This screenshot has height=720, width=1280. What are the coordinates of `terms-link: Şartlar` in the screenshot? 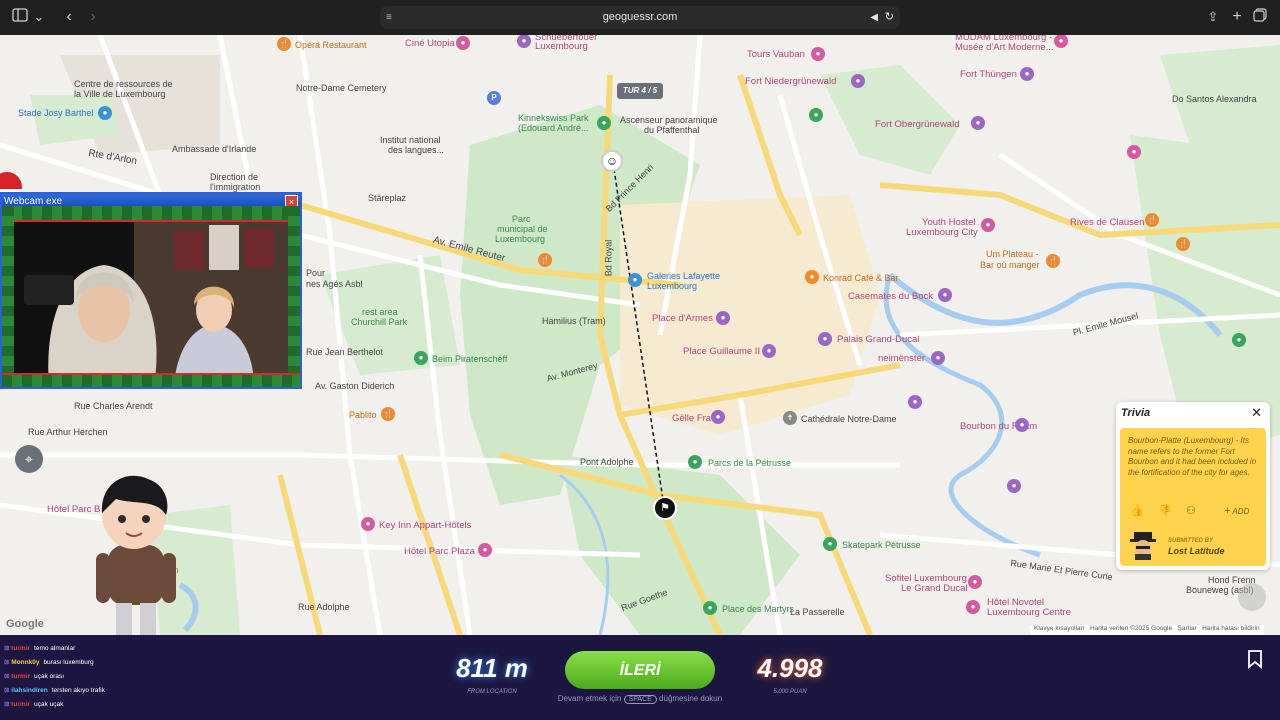 It's located at (1187, 628).